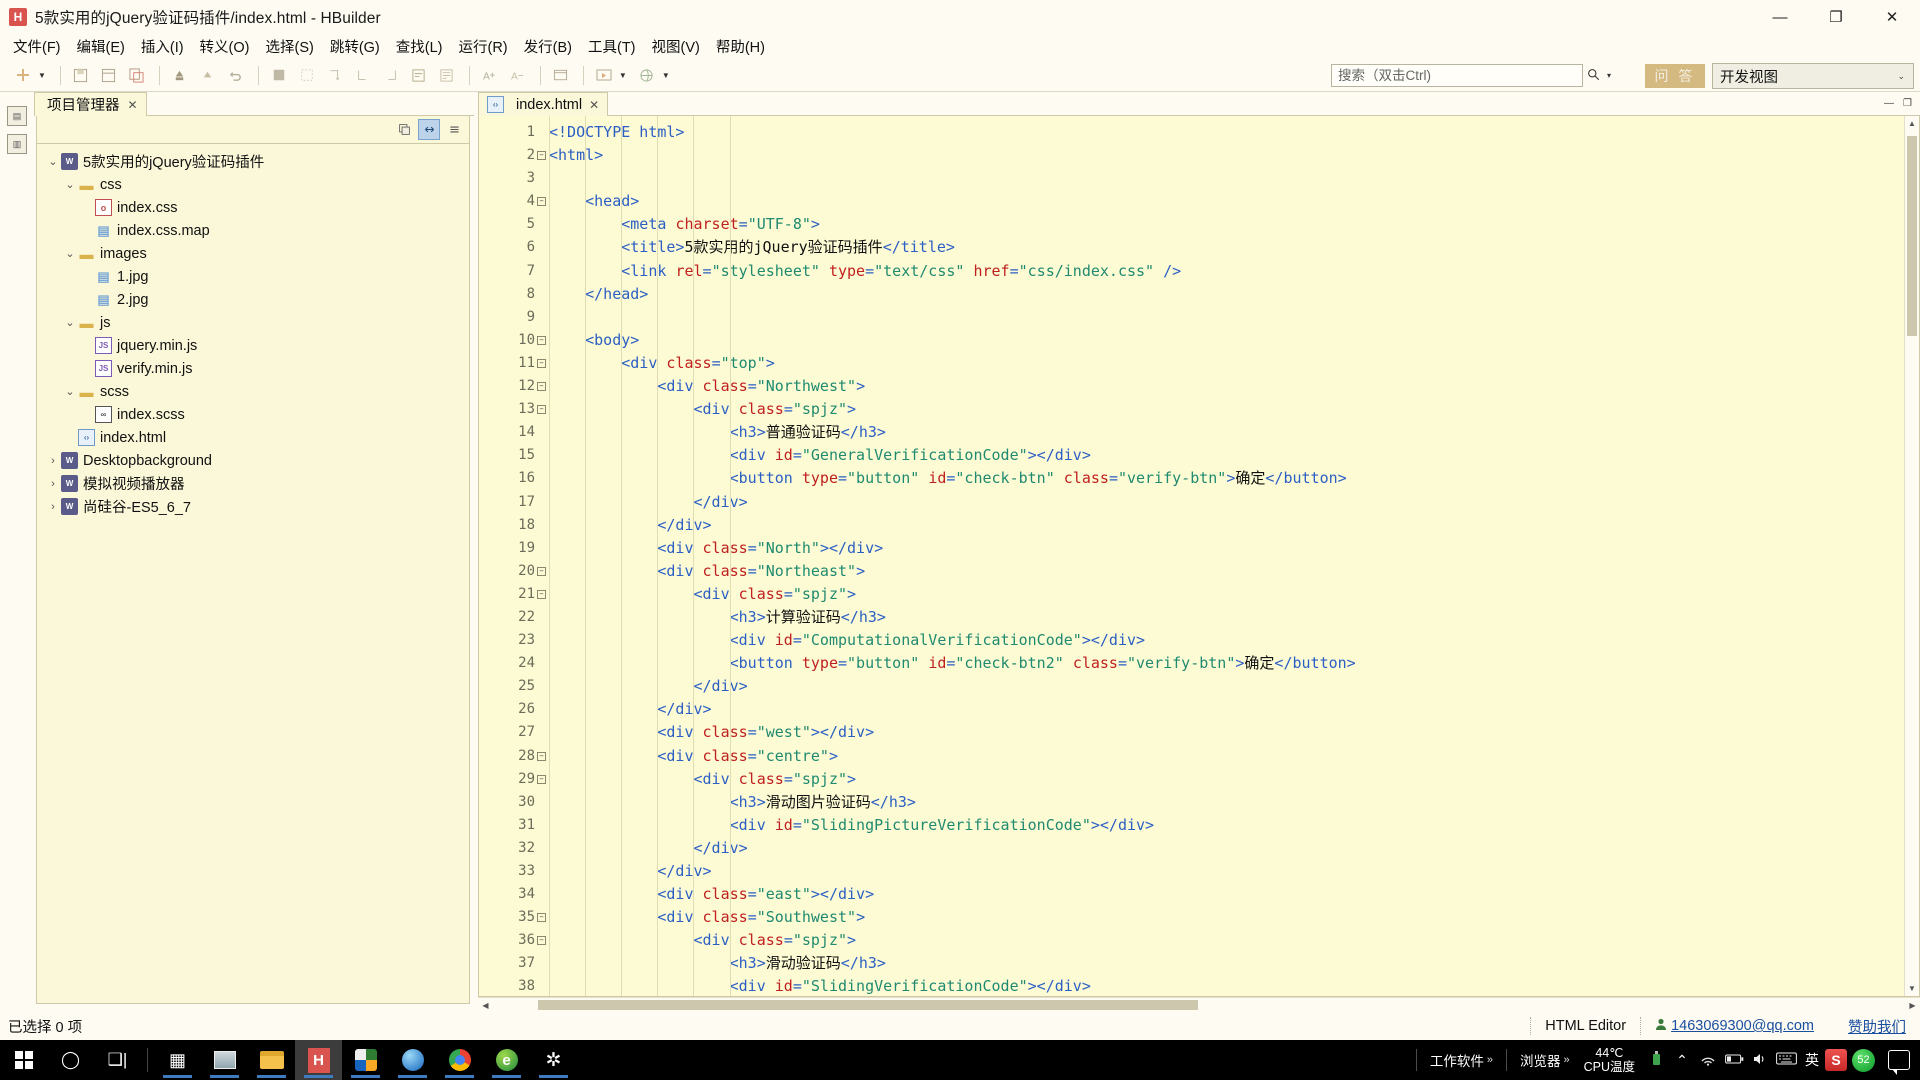 The width and height of the screenshot is (1920, 1080). What do you see at coordinates (1545, 1060) in the screenshot?
I see `tray-group-browsers: 浏览器 »` at bounding box center [1545, 1060].